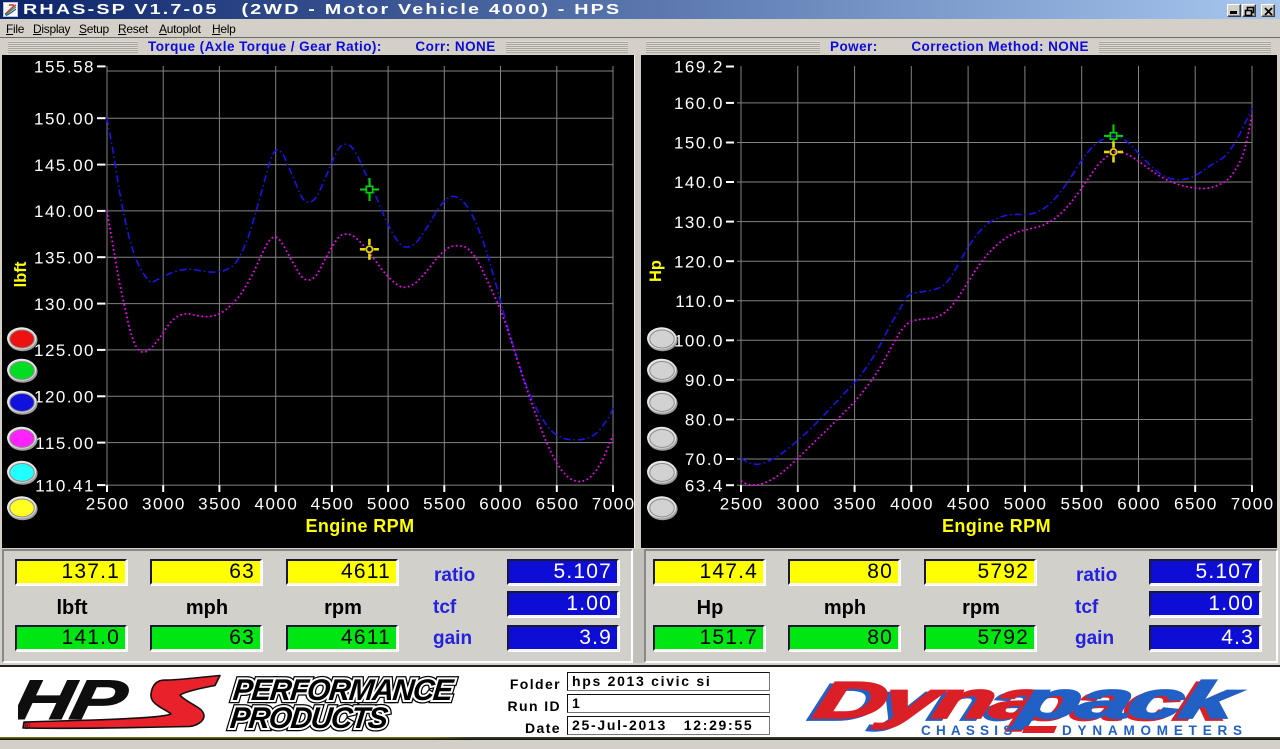  I want to click on svg-text: 155.58, so click(64, 67).